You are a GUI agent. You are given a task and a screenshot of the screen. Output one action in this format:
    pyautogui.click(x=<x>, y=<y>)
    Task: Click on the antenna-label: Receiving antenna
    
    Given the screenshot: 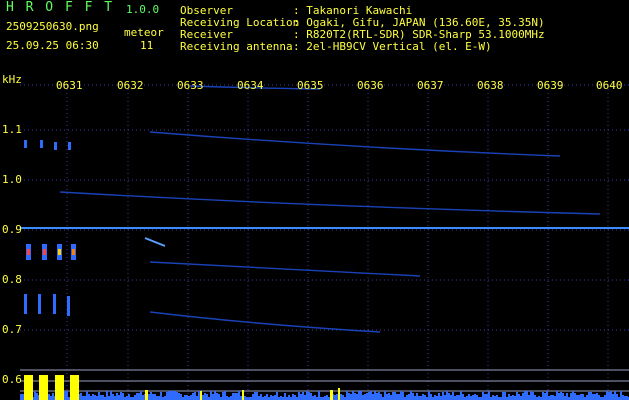 What is the action you would take?
    pyautogui.click(x=236, y=46)
    